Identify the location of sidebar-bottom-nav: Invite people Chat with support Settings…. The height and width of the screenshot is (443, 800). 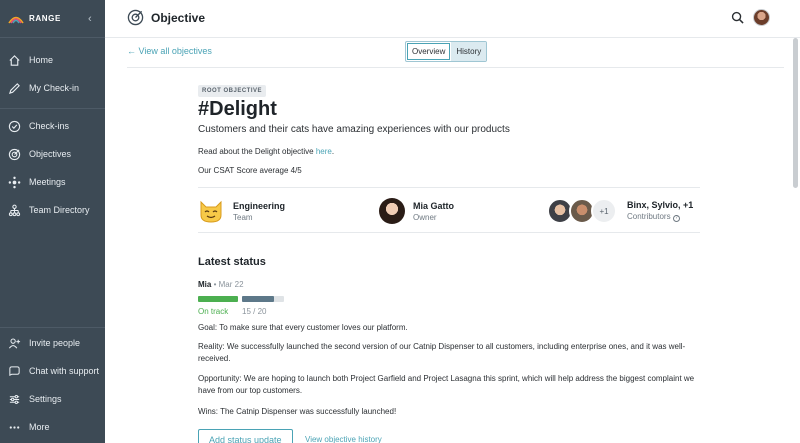
(52, 385).